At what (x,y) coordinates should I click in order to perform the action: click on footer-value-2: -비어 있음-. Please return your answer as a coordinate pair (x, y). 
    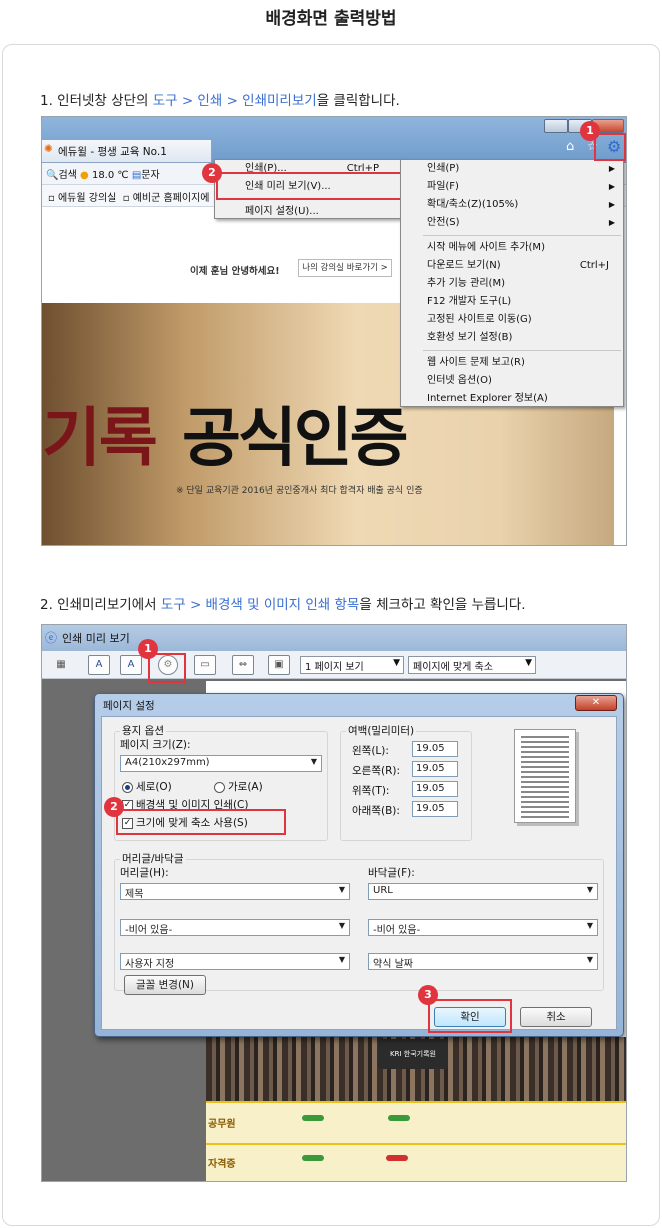
    Looking at the image, I should click on (397, 930).